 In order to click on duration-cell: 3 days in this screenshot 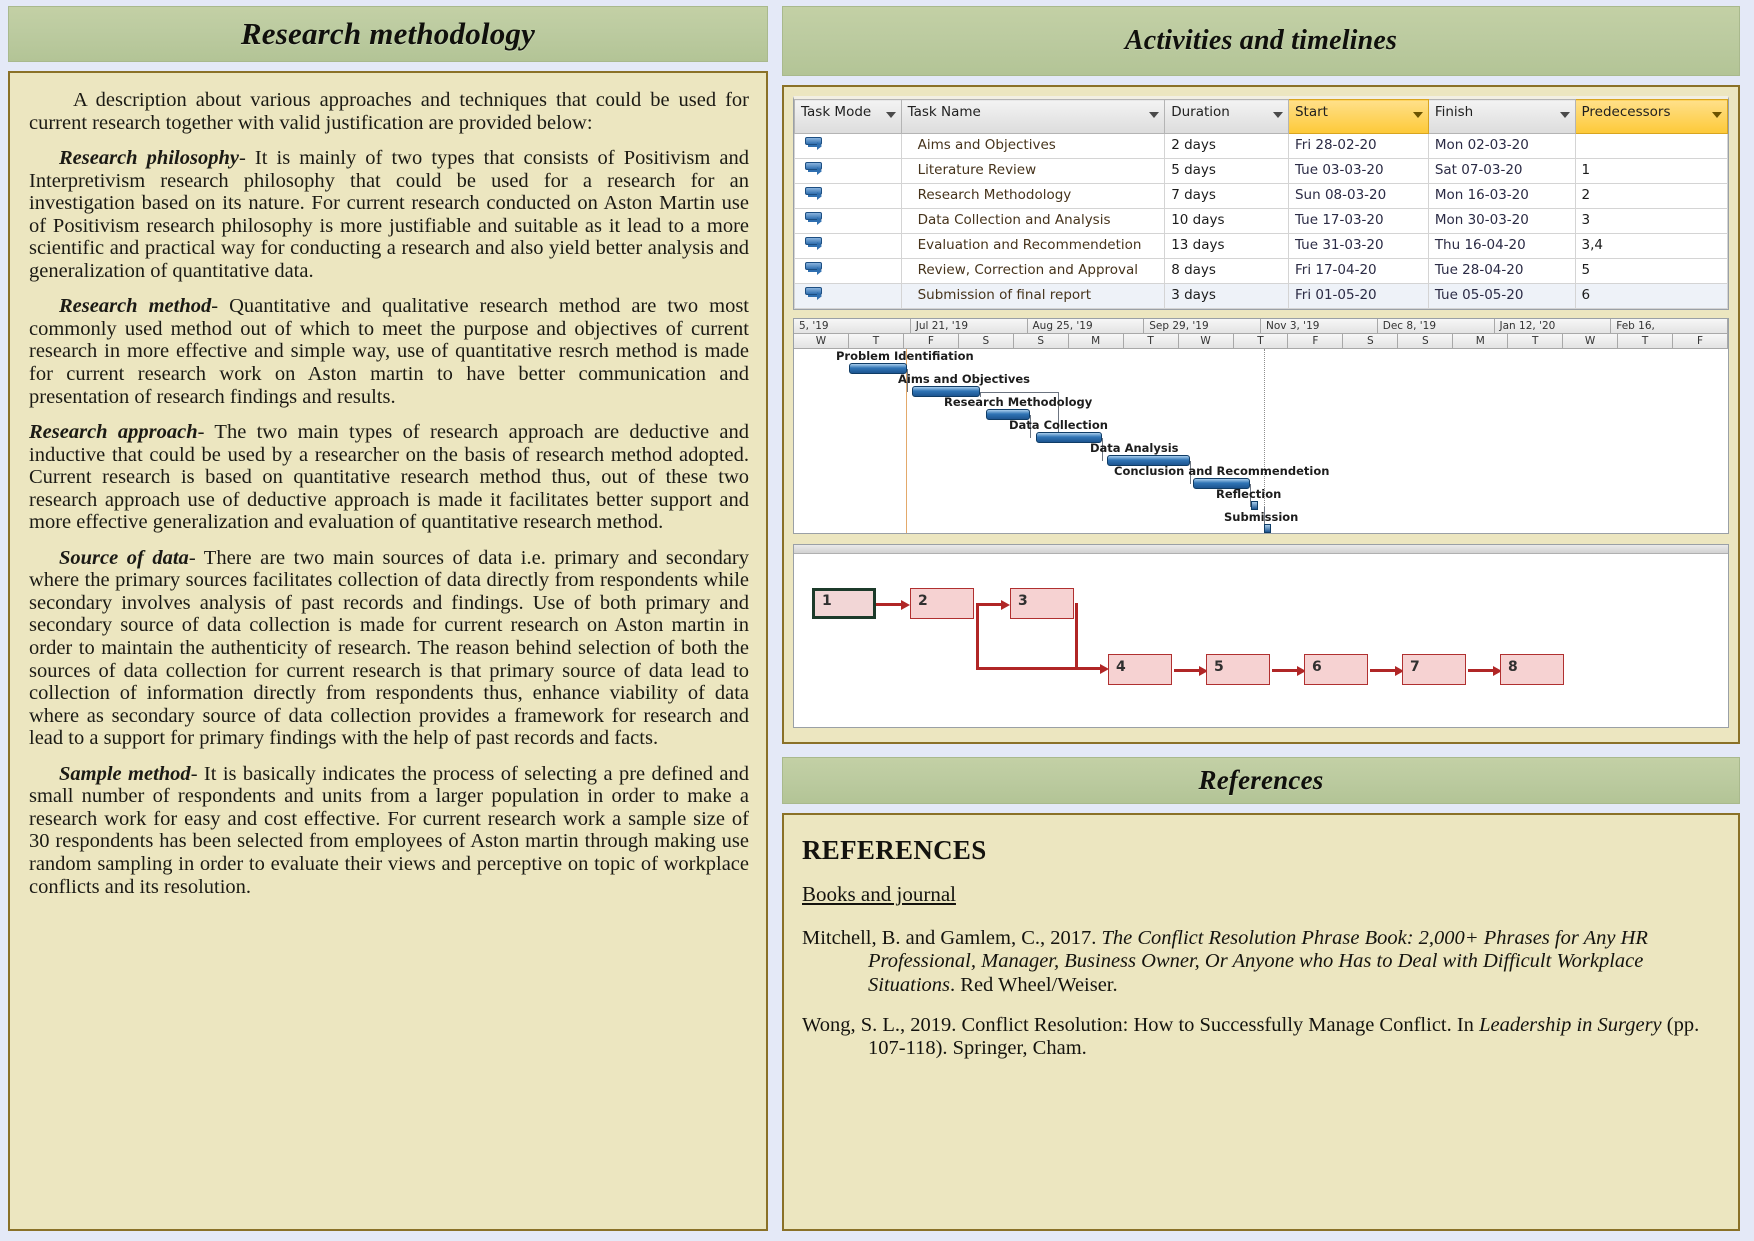, I will do `click(1226, 296)`.